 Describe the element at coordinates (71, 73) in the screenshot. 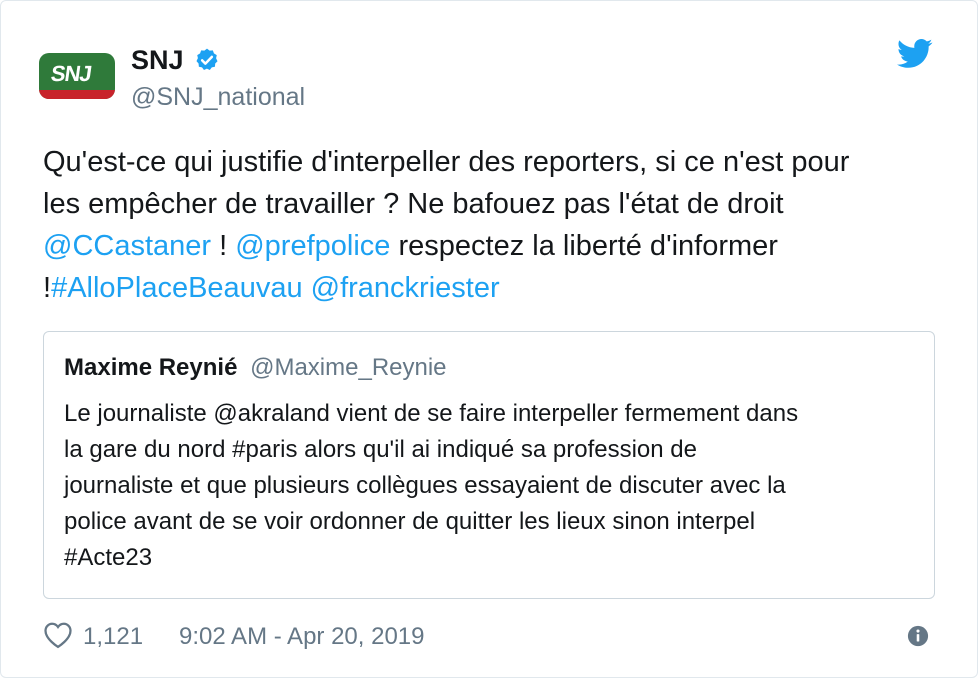

I see `avatar-logo-text: SNJ` at that location.